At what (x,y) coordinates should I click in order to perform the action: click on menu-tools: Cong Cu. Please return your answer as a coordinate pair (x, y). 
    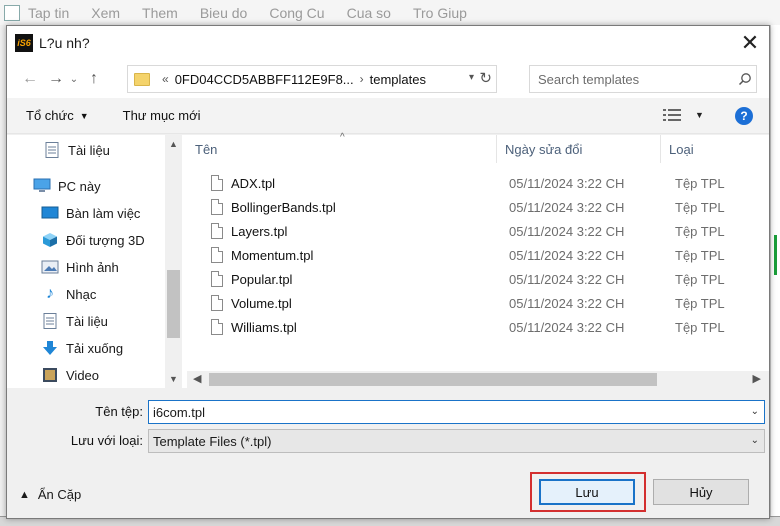
    Looking at the image, I should click on (296, 13).